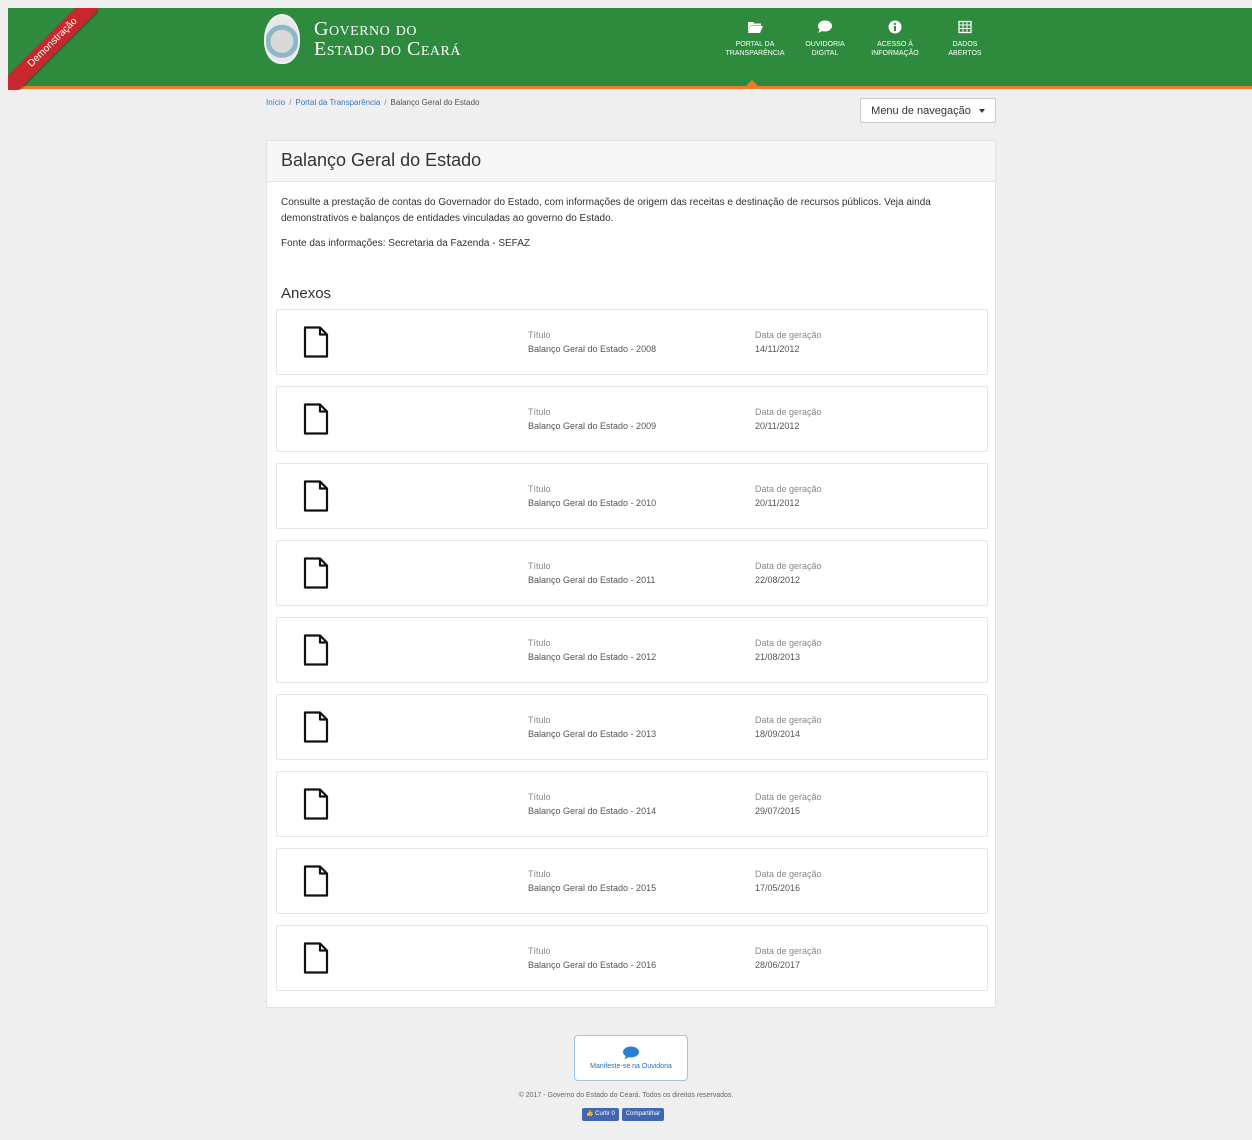 This screenshot has height=1140, width=1252. Describe the element at coordinates (592, 881) in the screenshot. I see `attachment-title-col: Título Balanço Geral do Estado - 2015` at that location.